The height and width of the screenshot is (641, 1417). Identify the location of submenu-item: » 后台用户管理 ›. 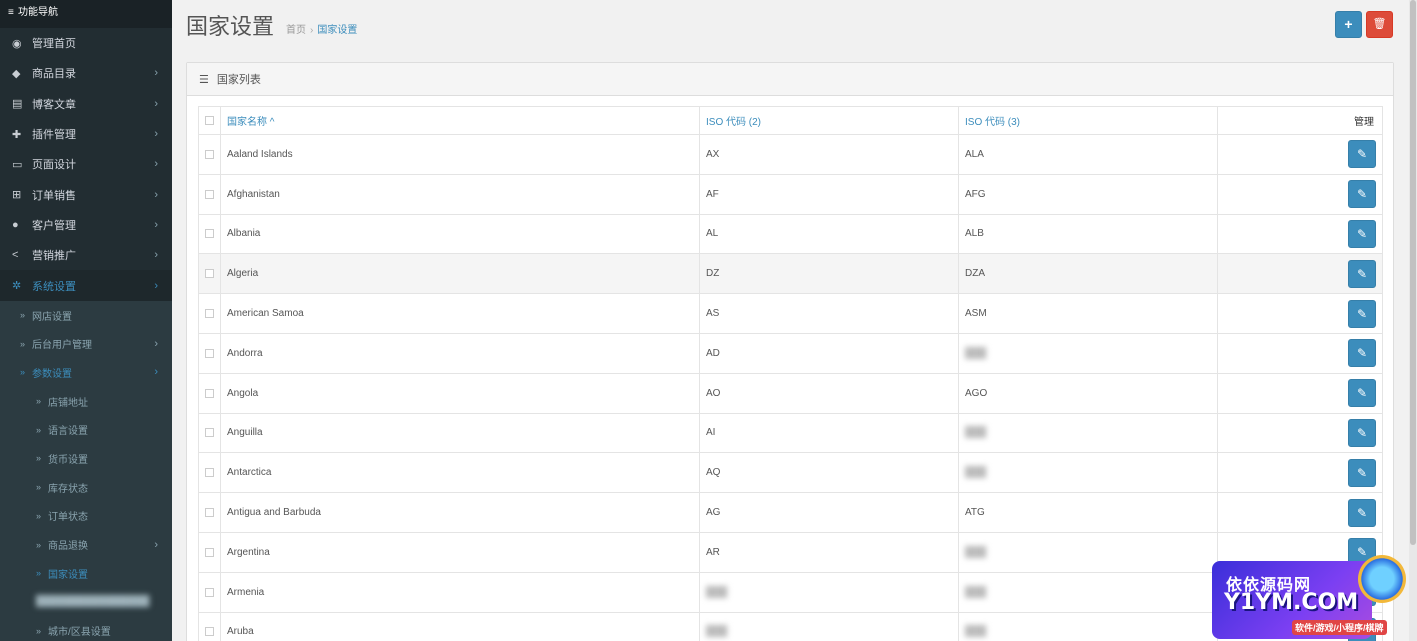
(86, 343).